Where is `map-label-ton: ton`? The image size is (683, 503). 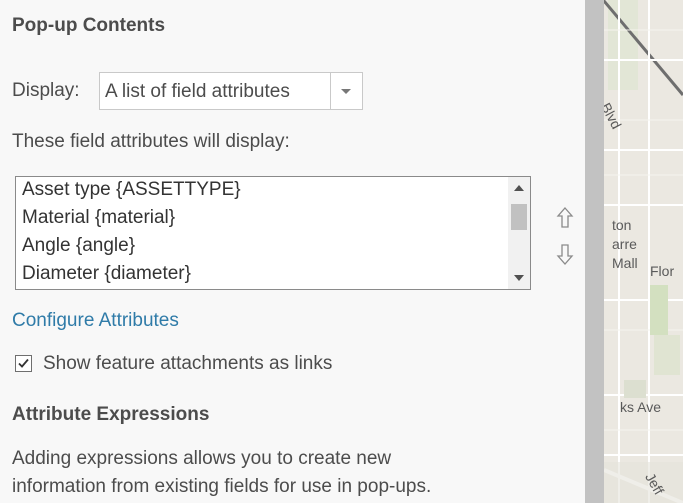
map-label-ton: ton is located at coordinates (622, 225).